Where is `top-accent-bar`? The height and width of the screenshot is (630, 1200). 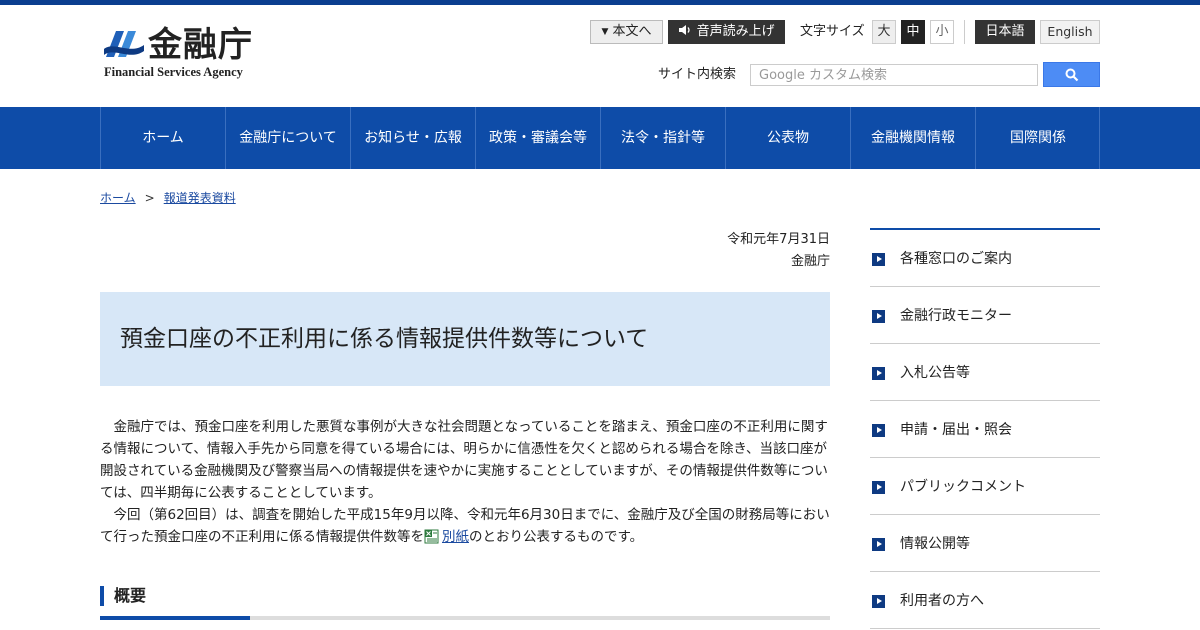
top-accent-bar is located at coordinates (600, 2).